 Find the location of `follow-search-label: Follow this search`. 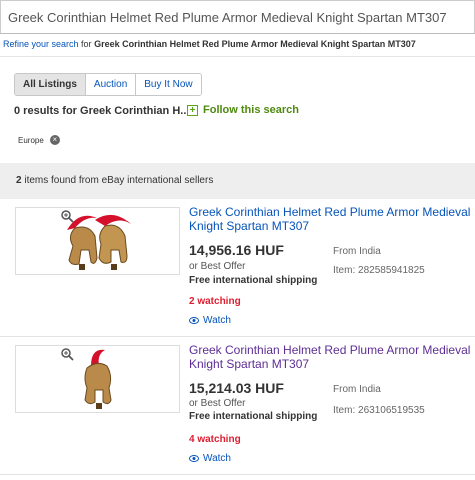

follow-search-label: Follow this search is located at coordinates (251, 110).